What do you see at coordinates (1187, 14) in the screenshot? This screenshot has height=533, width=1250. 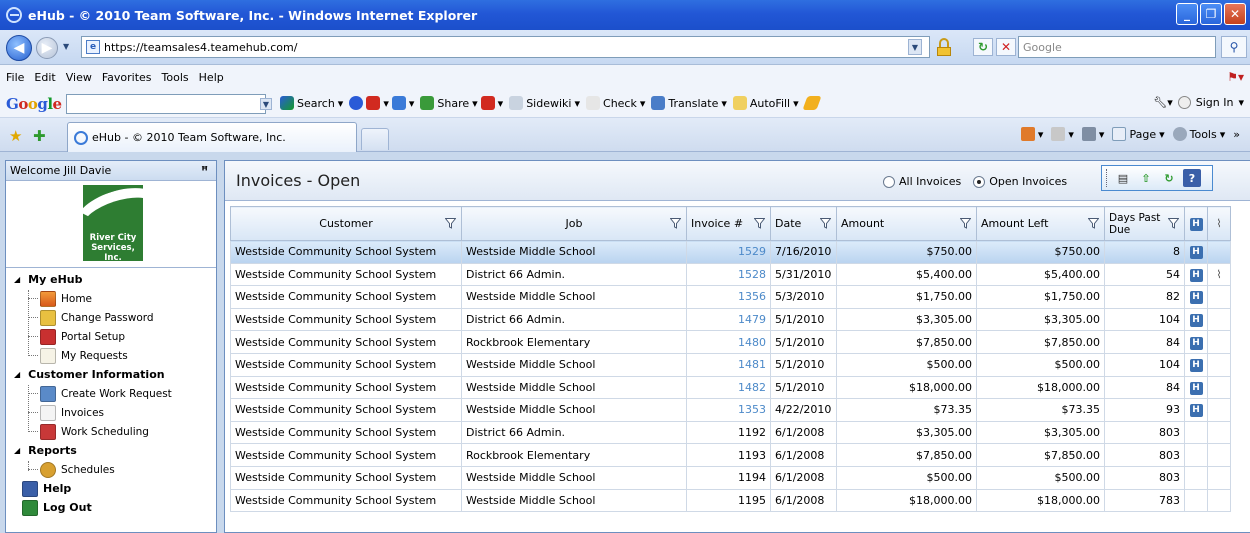 I see `minimize-button: _` at bounding box center [1187, 14].